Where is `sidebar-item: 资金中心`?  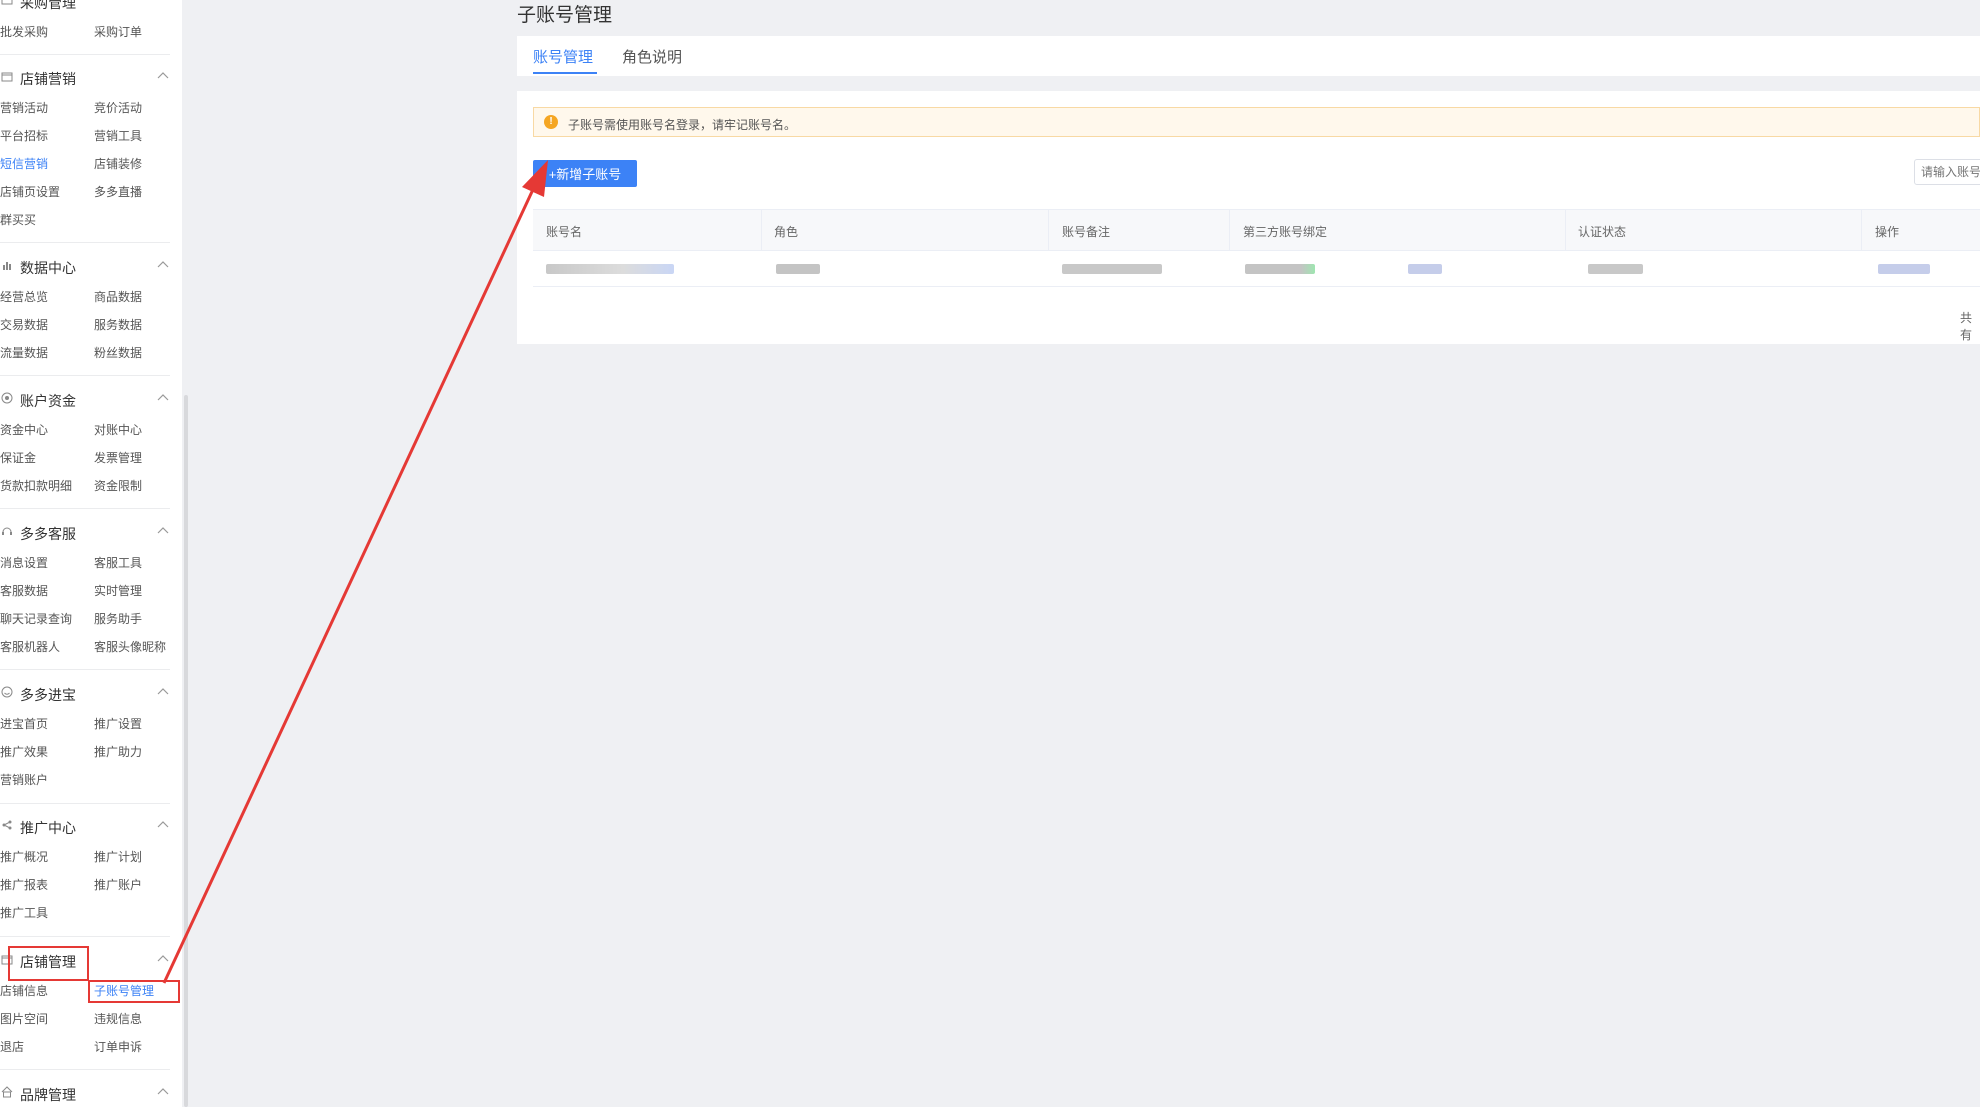 sidebar-item: 资金中心 is located at coordinates (47, 430).